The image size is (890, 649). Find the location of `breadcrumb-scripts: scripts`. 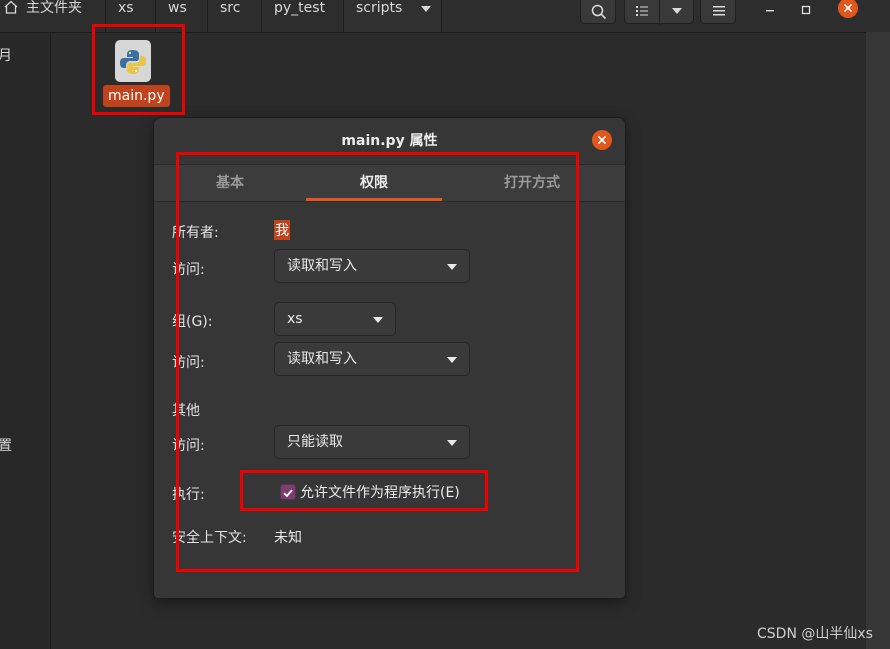

breadcrumb-scripts: scripts is located at coordinates (393, 16).